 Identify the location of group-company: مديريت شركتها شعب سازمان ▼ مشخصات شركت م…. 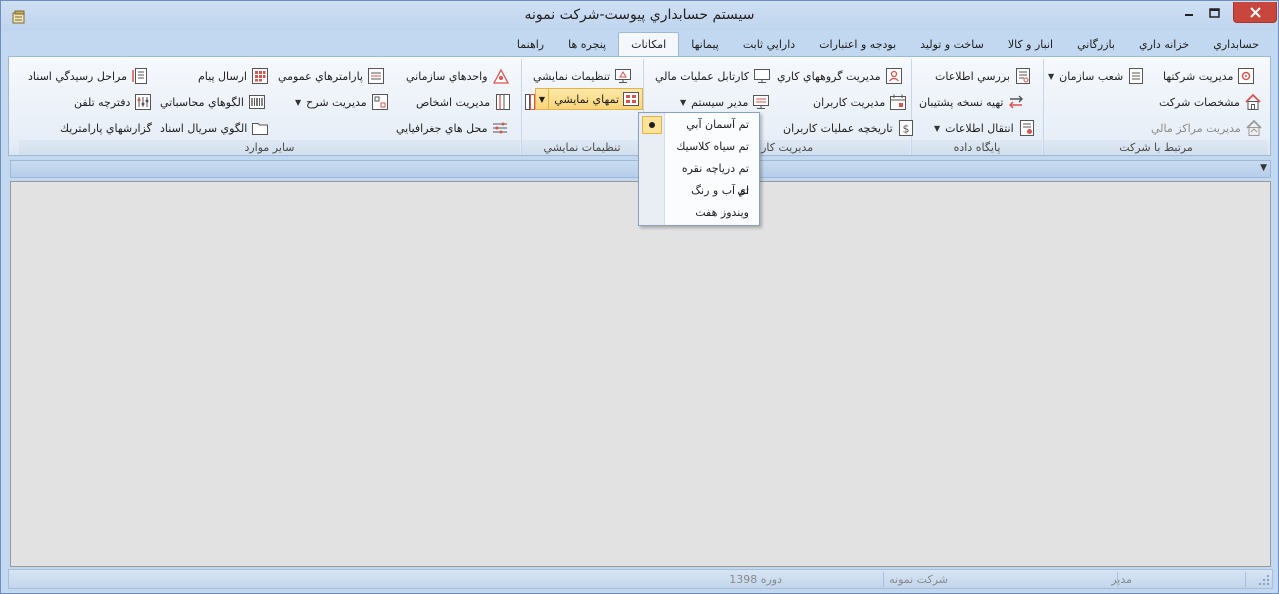
(1155, 107).